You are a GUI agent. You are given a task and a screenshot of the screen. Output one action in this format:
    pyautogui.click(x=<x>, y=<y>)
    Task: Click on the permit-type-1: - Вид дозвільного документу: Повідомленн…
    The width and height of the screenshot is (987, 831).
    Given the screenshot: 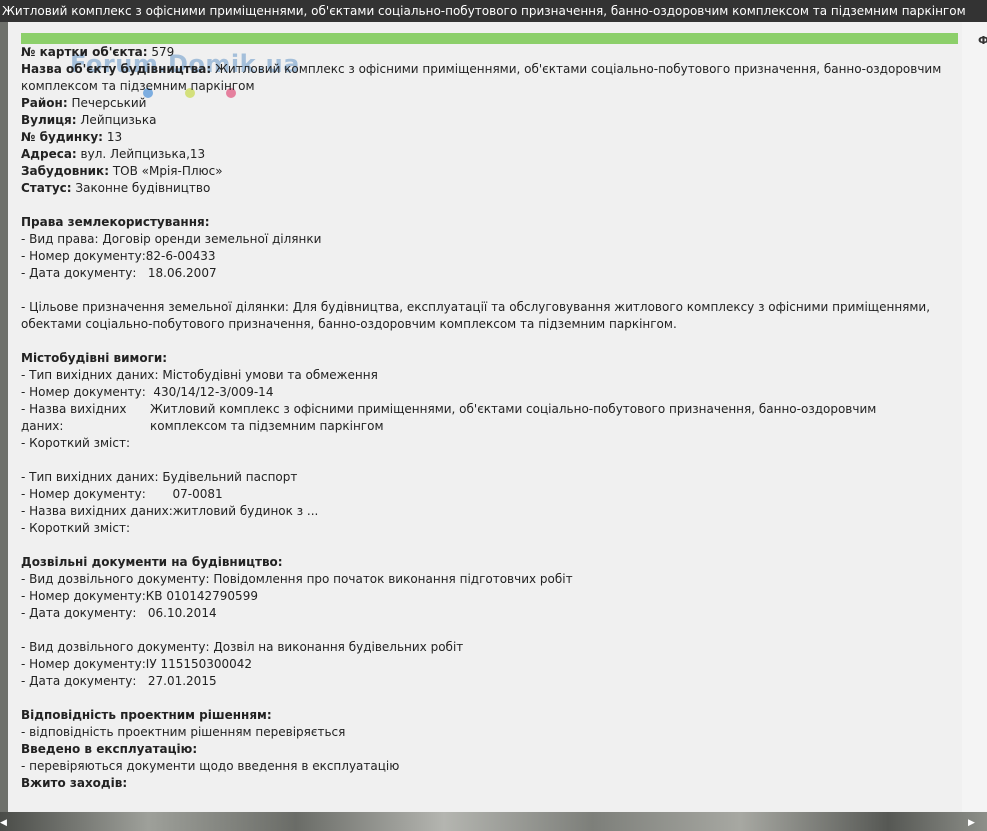 What is the action you would take?
    pyautogui.click(x=297, y=579)
    